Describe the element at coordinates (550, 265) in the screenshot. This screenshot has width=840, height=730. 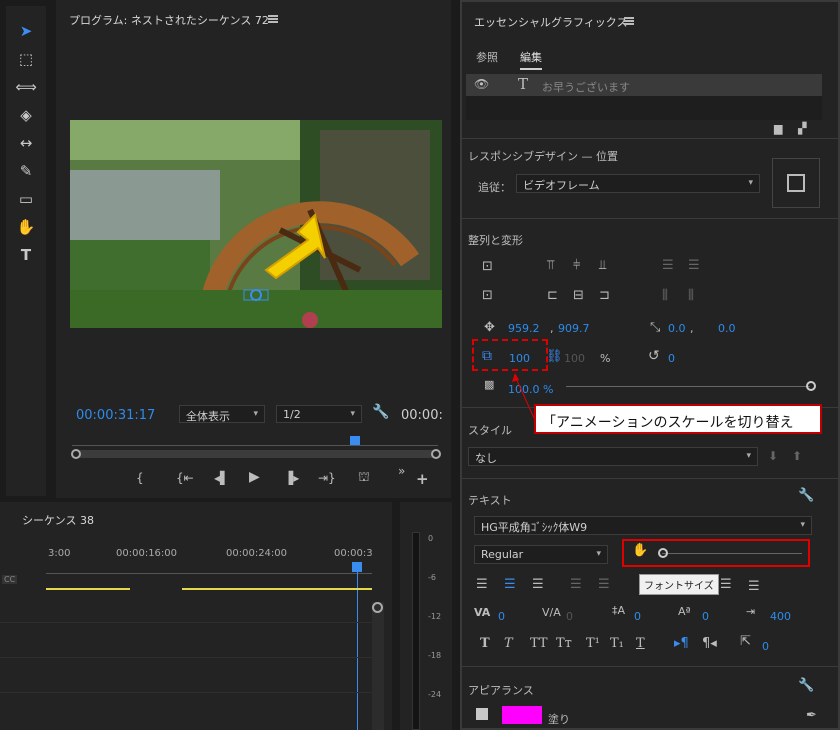
I see `align-top-icon: ⫪` at that location.